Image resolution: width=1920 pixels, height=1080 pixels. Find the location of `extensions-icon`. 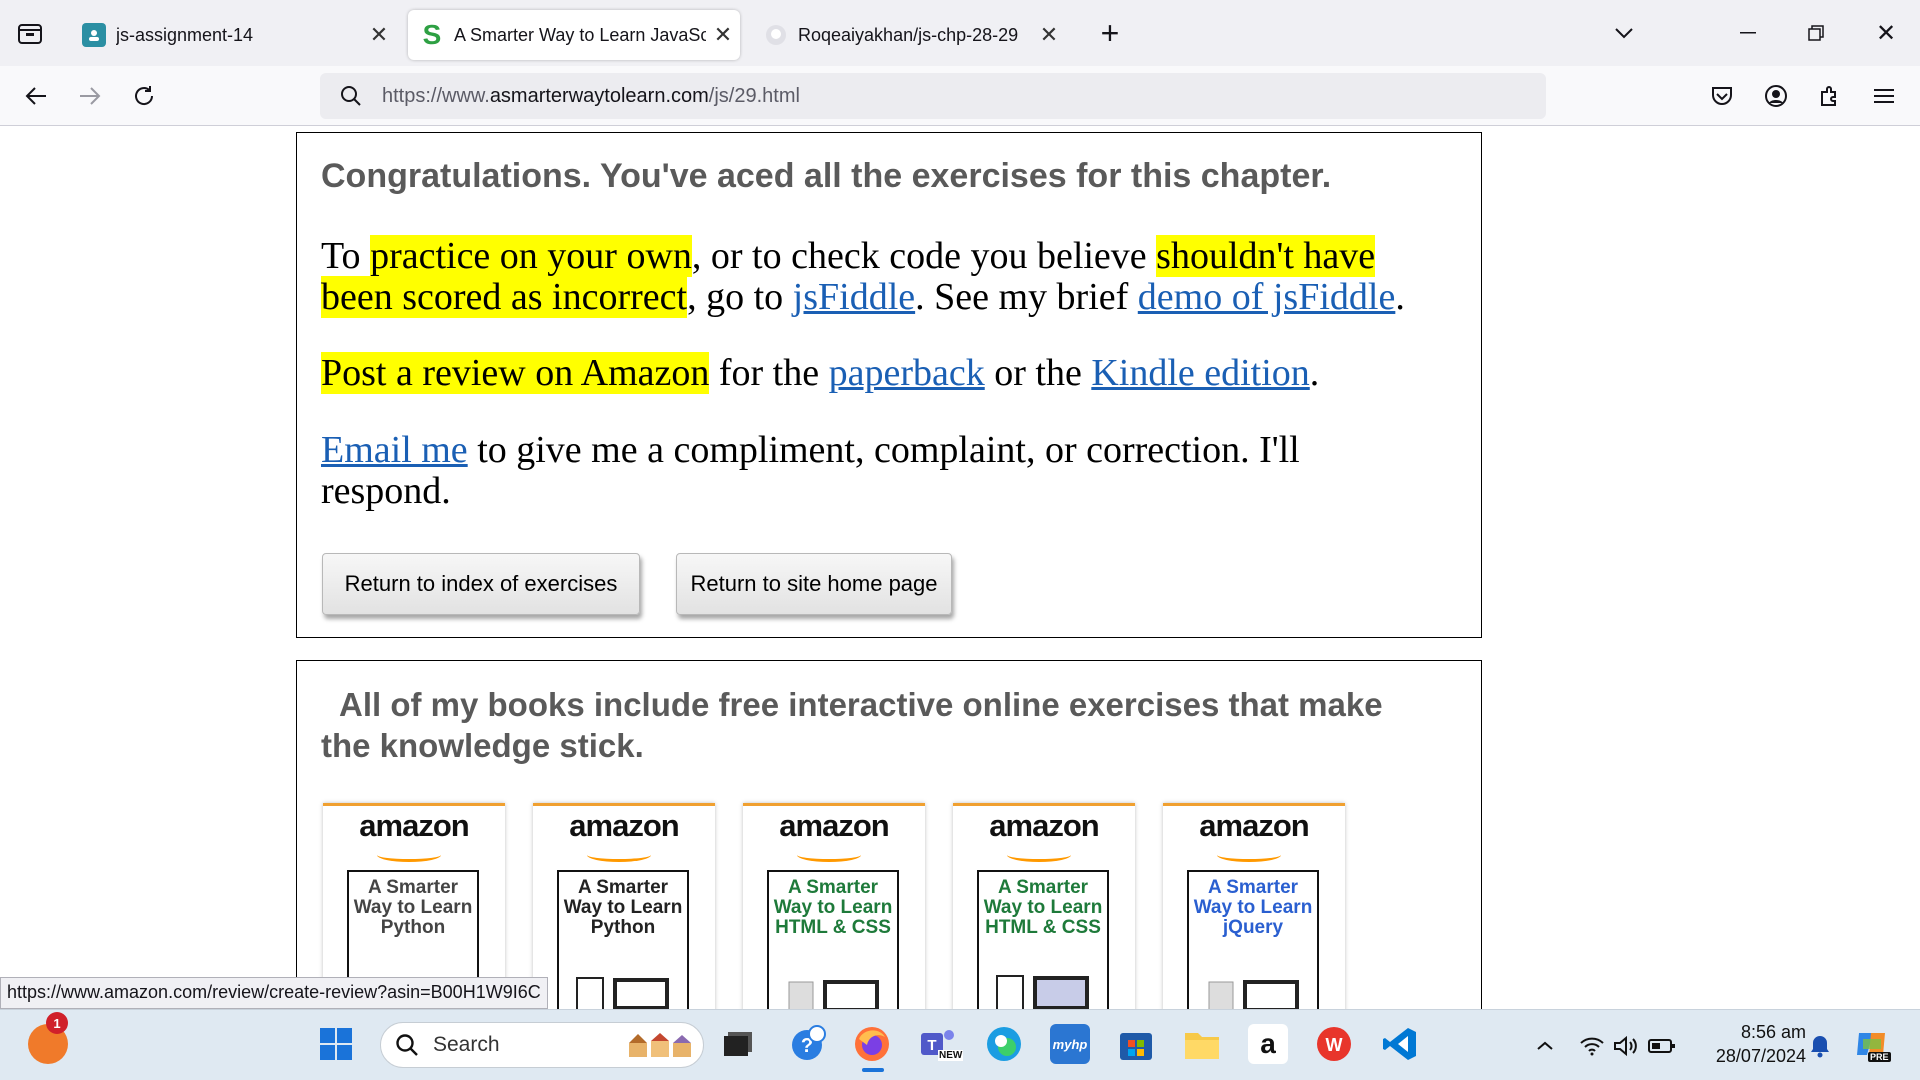

extensions-icon is located at coordinates (1830, 96).